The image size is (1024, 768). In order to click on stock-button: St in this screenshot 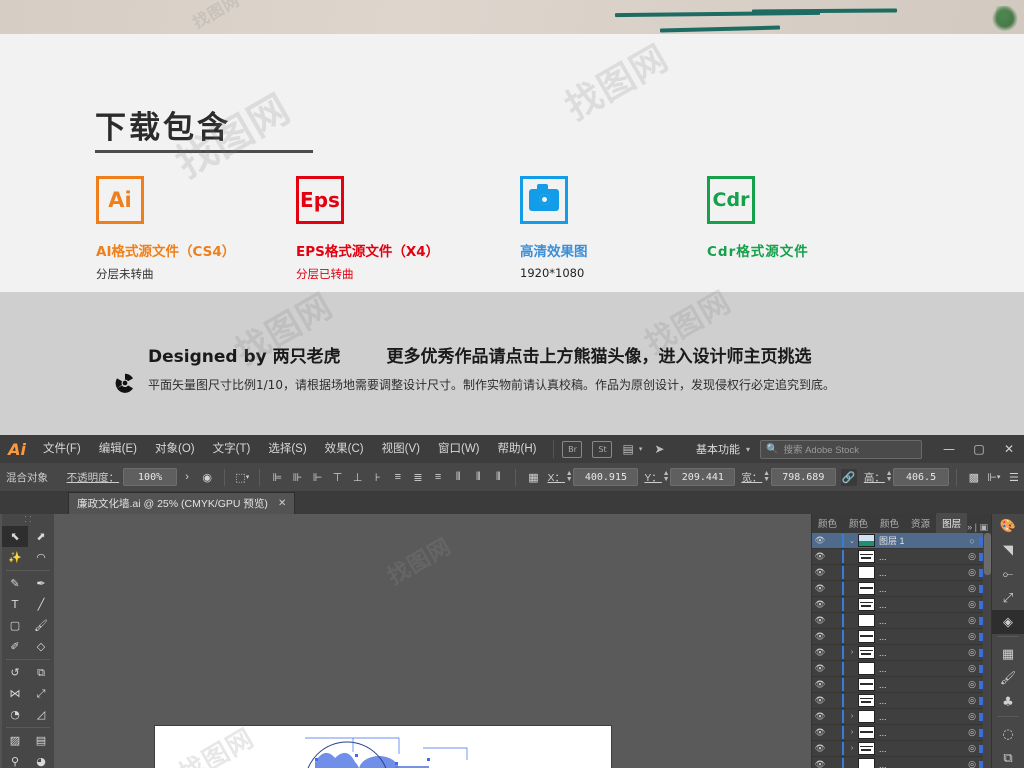, I will do `click(602, 449)`.